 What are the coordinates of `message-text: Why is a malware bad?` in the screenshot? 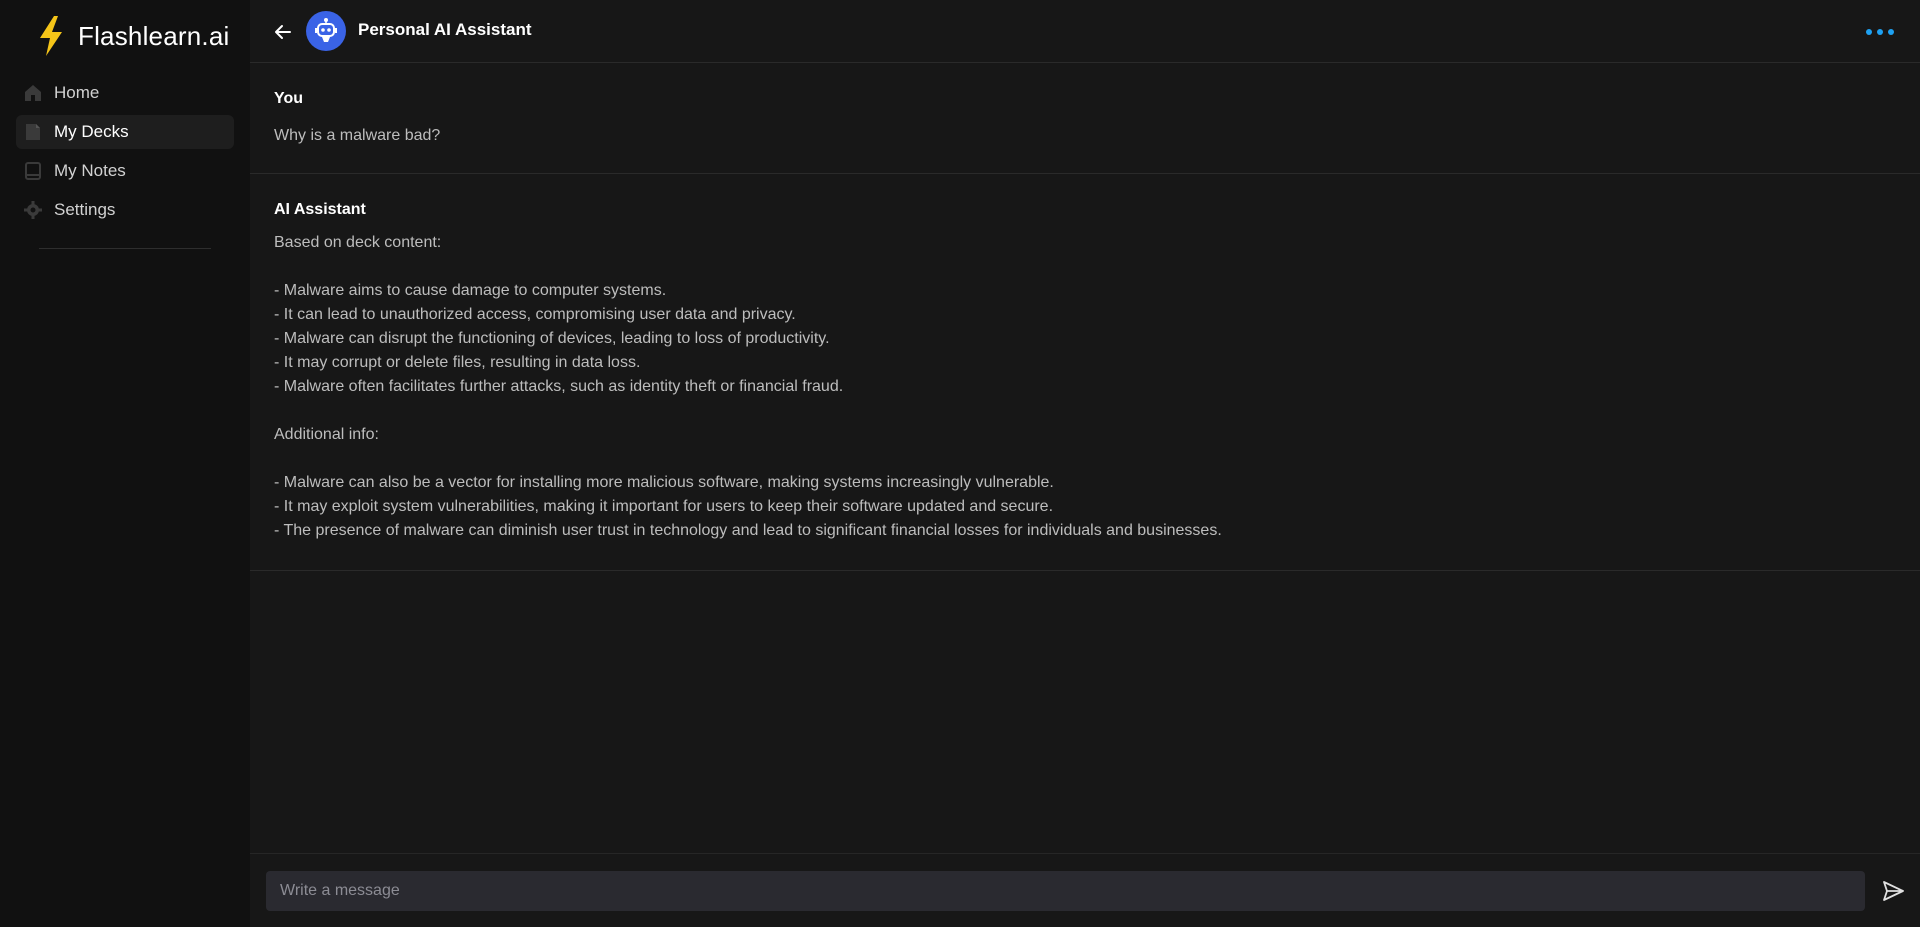 It's located at (357, 135).